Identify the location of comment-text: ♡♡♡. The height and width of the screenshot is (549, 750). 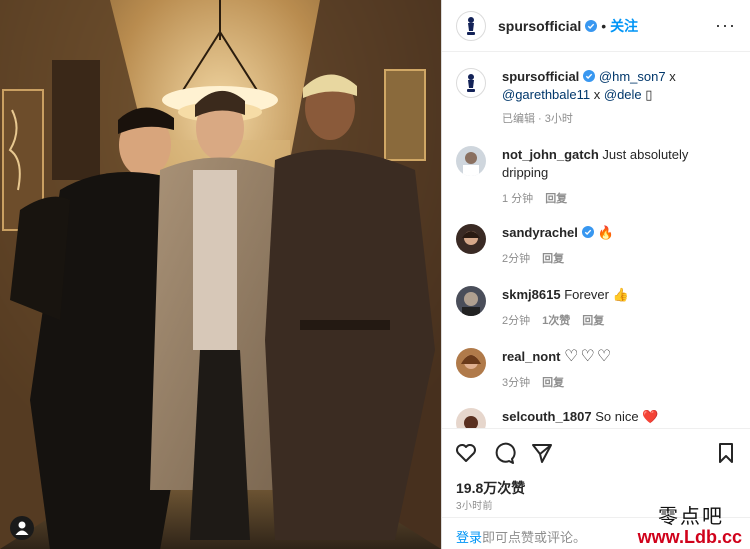
(589, 356).